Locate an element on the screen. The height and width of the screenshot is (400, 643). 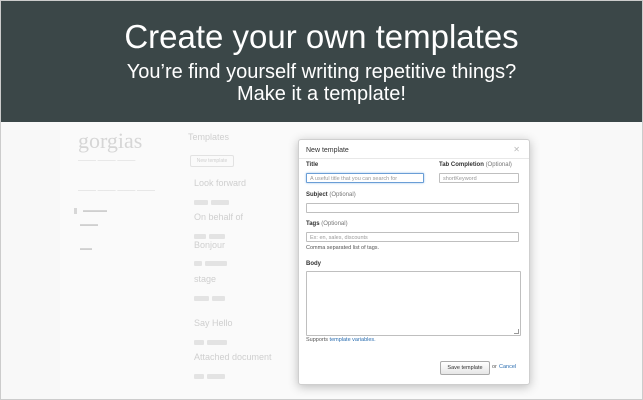
templates-header: Templates is located at coordinates (209, 137).